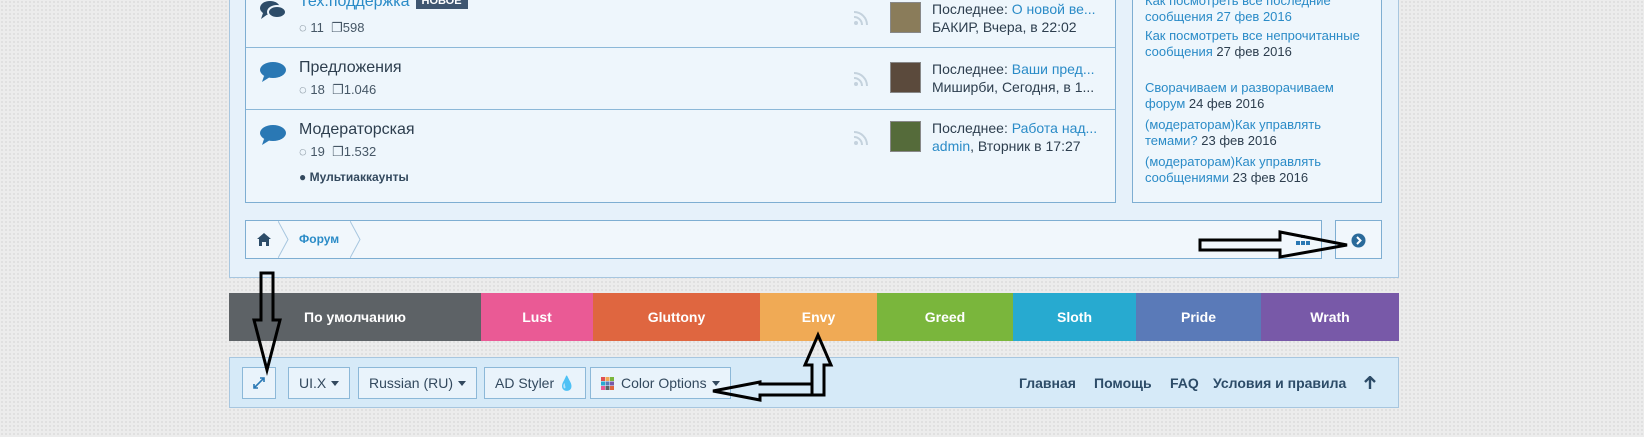  Describe the element at coordinates (818, 364) in the screenshot. I see `annotation-arrow-up` at that location.